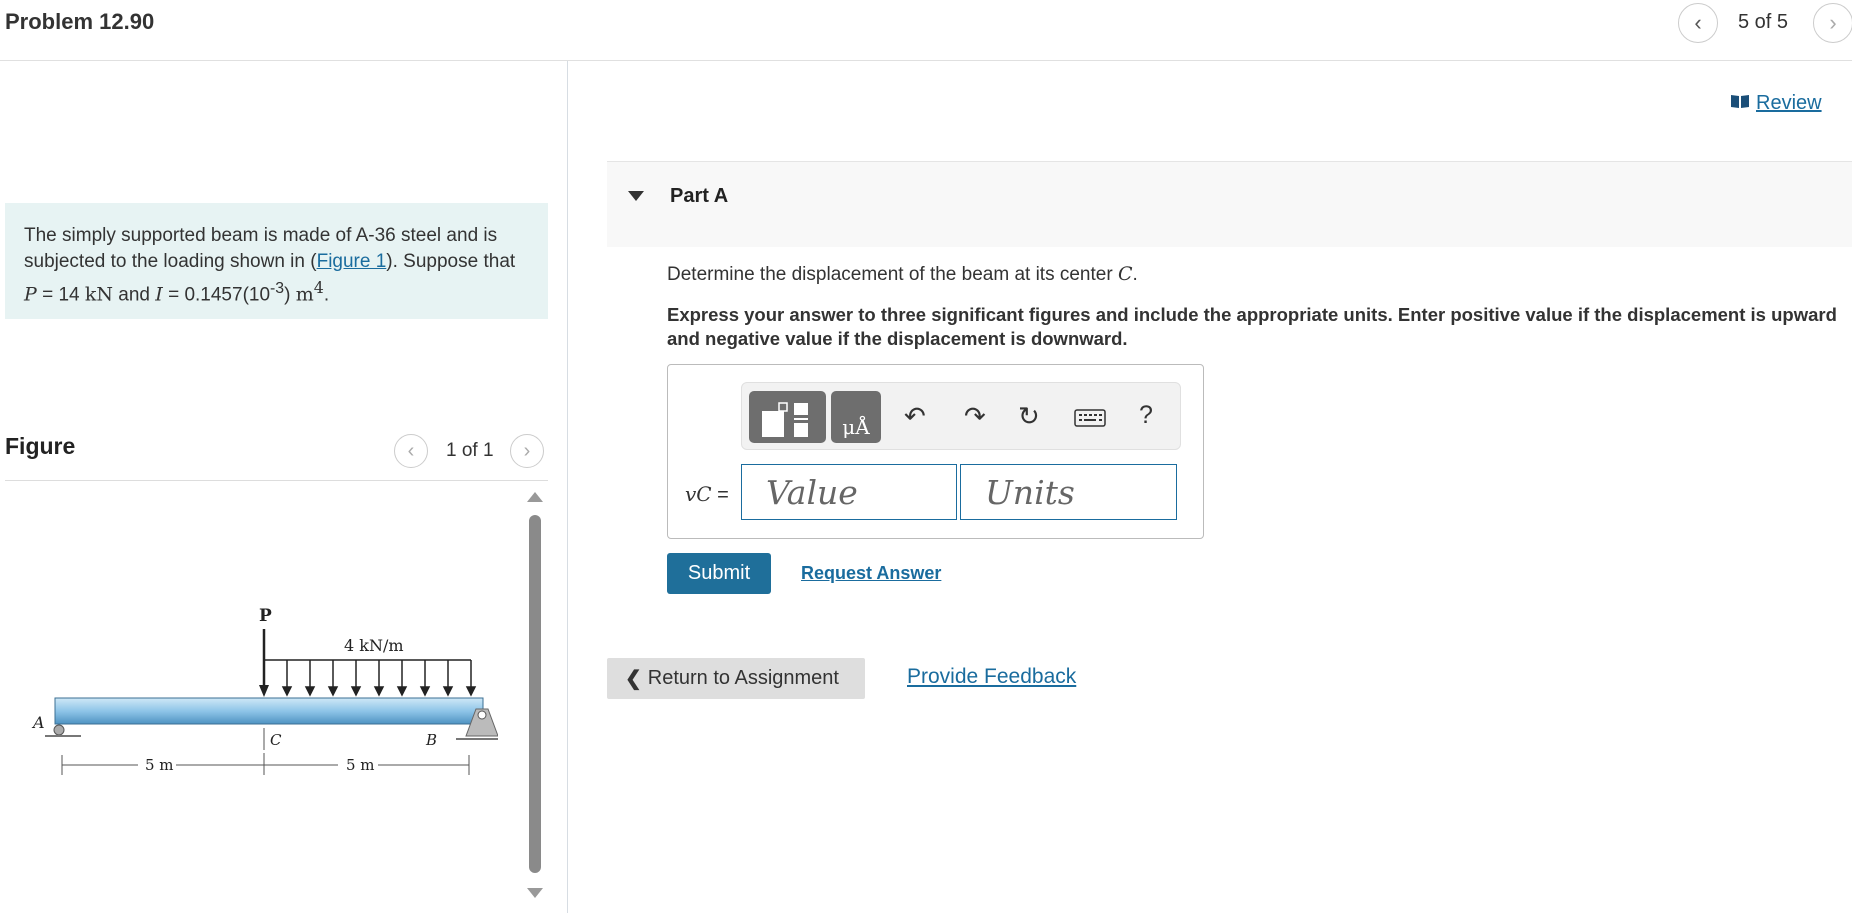 This screenshot has height=913, width=1852. Describe the element at coordinates (374, 645) in the screenshot. I see `distributed-load-label: 4 kN/m` at that location.